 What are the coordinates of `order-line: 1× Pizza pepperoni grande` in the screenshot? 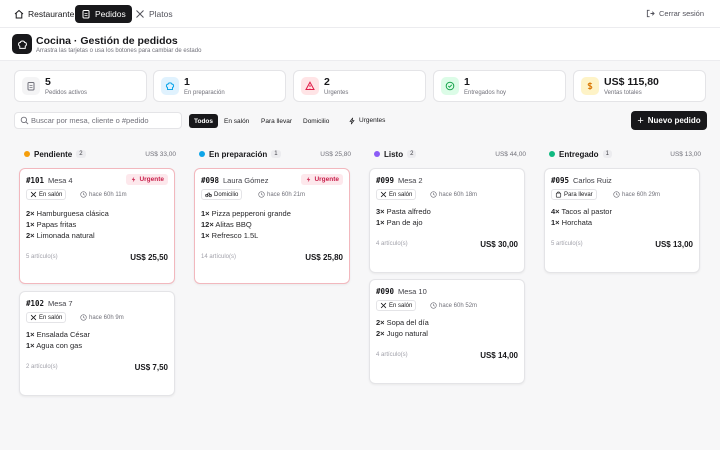 It's located at (246, 213).